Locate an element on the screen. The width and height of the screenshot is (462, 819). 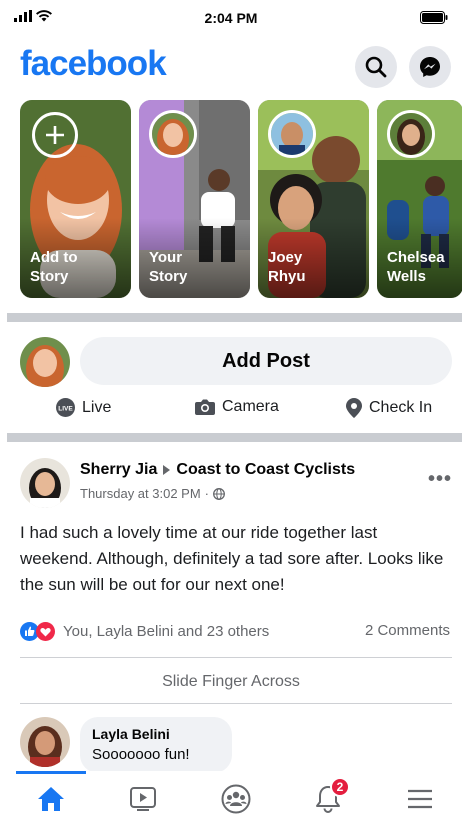
svg-text: LIVE is located at coordinates (65, 409).